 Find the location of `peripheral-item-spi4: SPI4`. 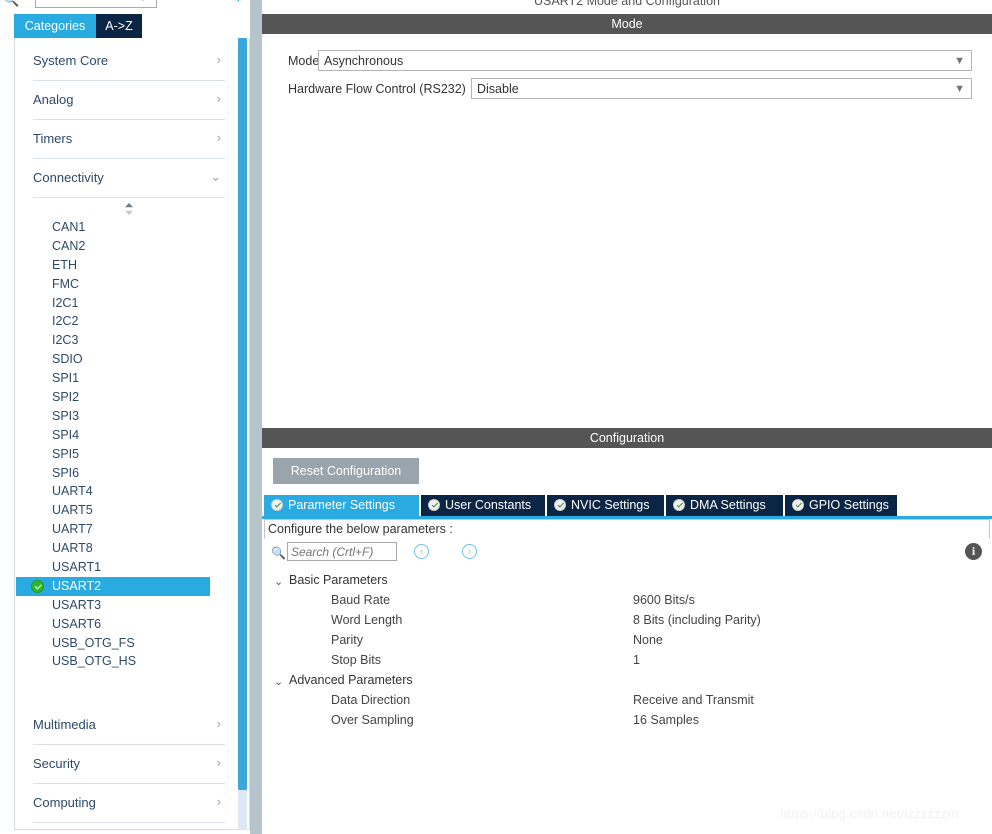

peripheral-item-spi4: SPI4 is located at coordinates (120, 435).